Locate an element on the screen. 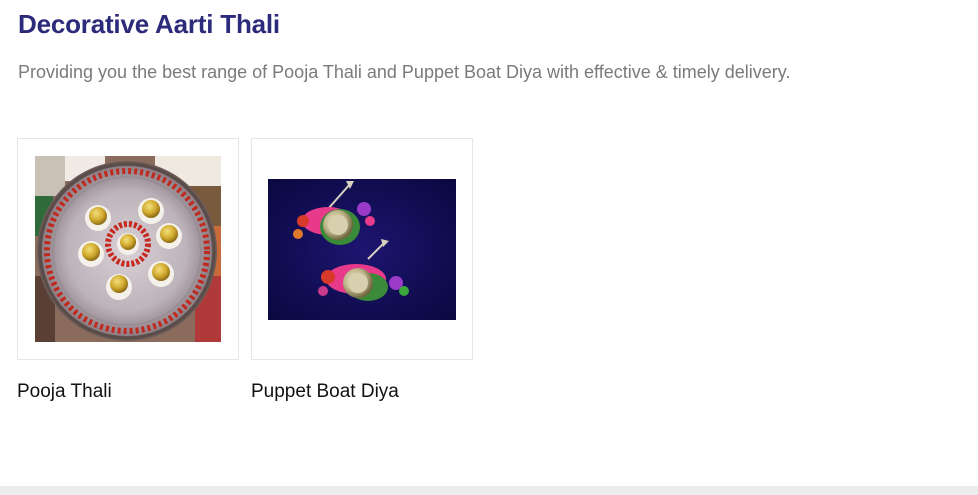  product-name-puppet-boat-diya: Puppet Boat Diya is located at coordinates (325, 392).